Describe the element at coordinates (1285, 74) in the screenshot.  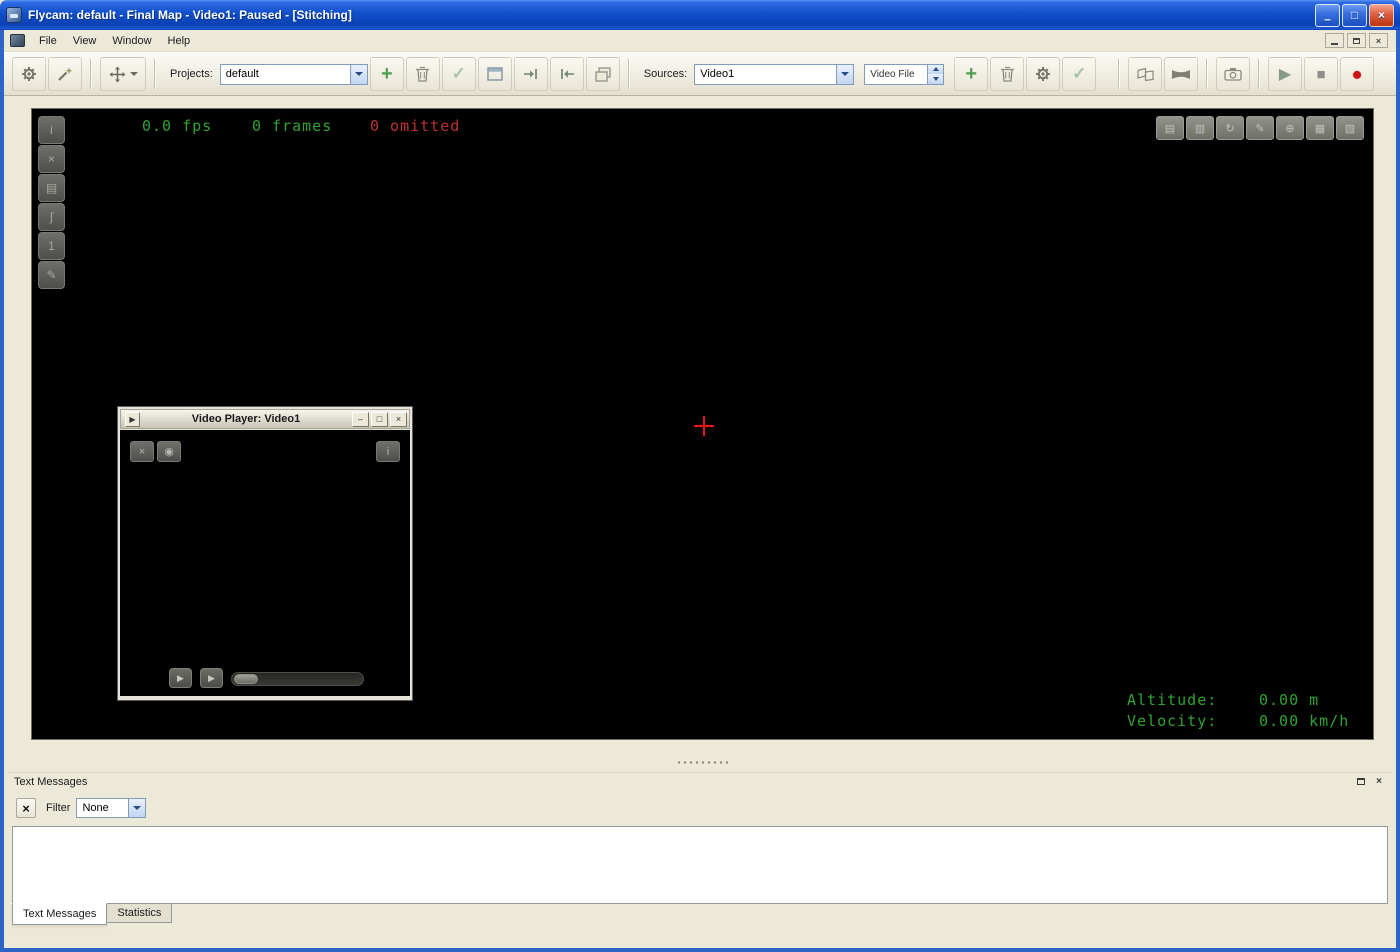
I see `play-button: ▶` at that location.